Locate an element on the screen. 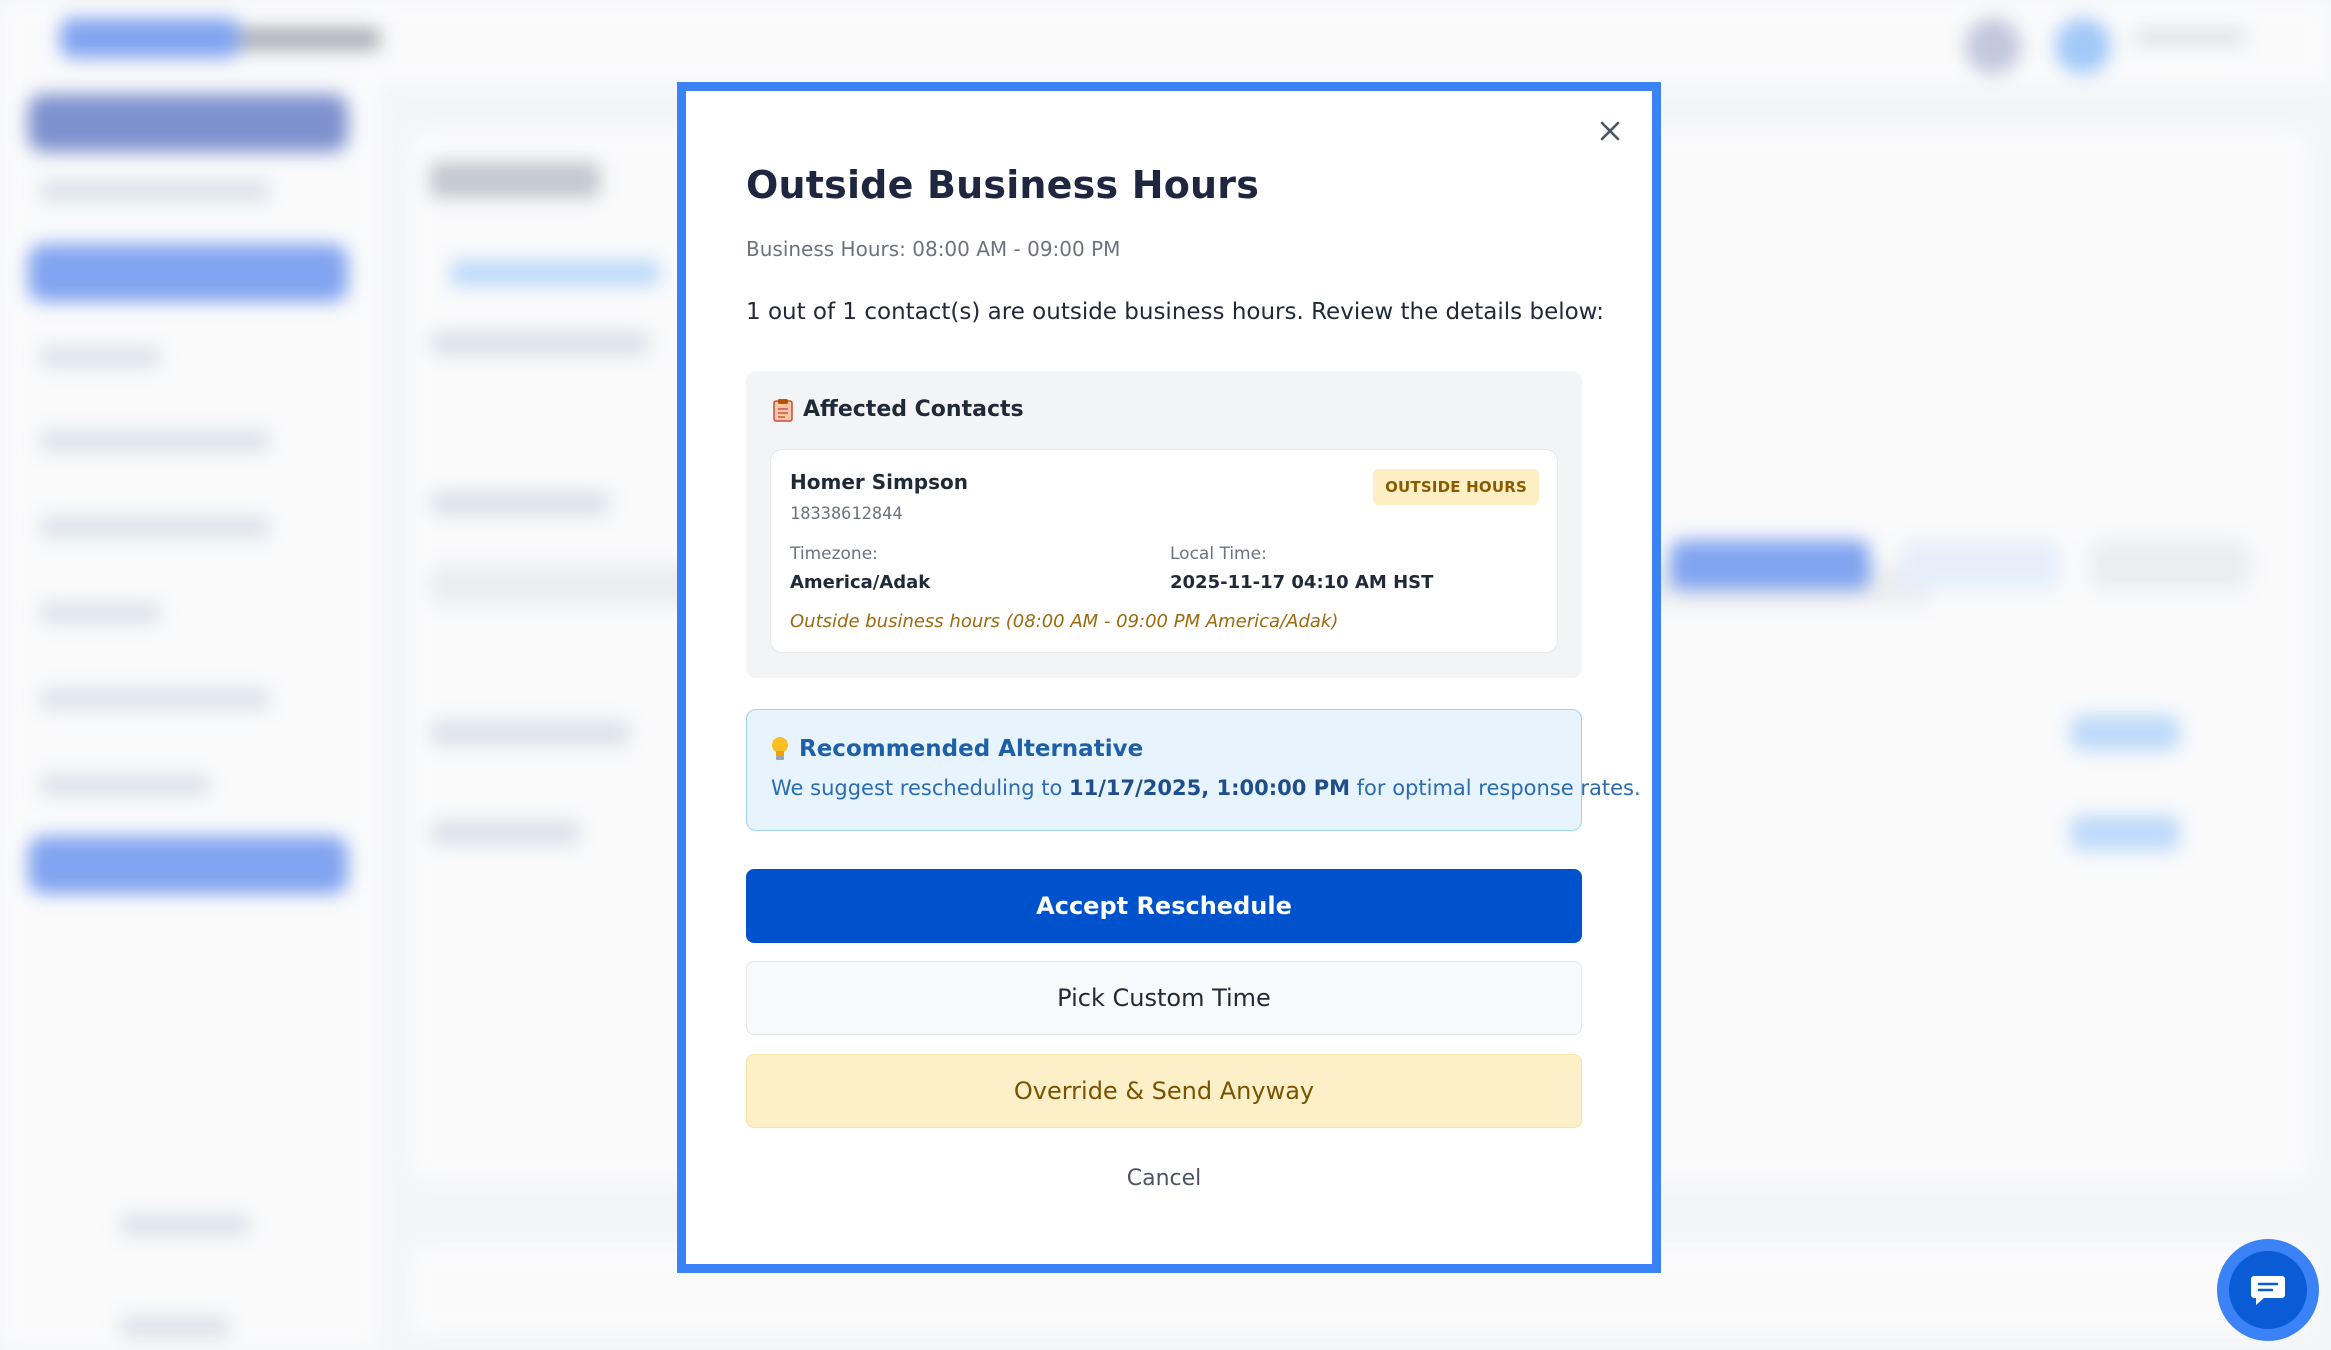 The image size is (2331, 1350). close-icon is located at coordinates (1610, 131).